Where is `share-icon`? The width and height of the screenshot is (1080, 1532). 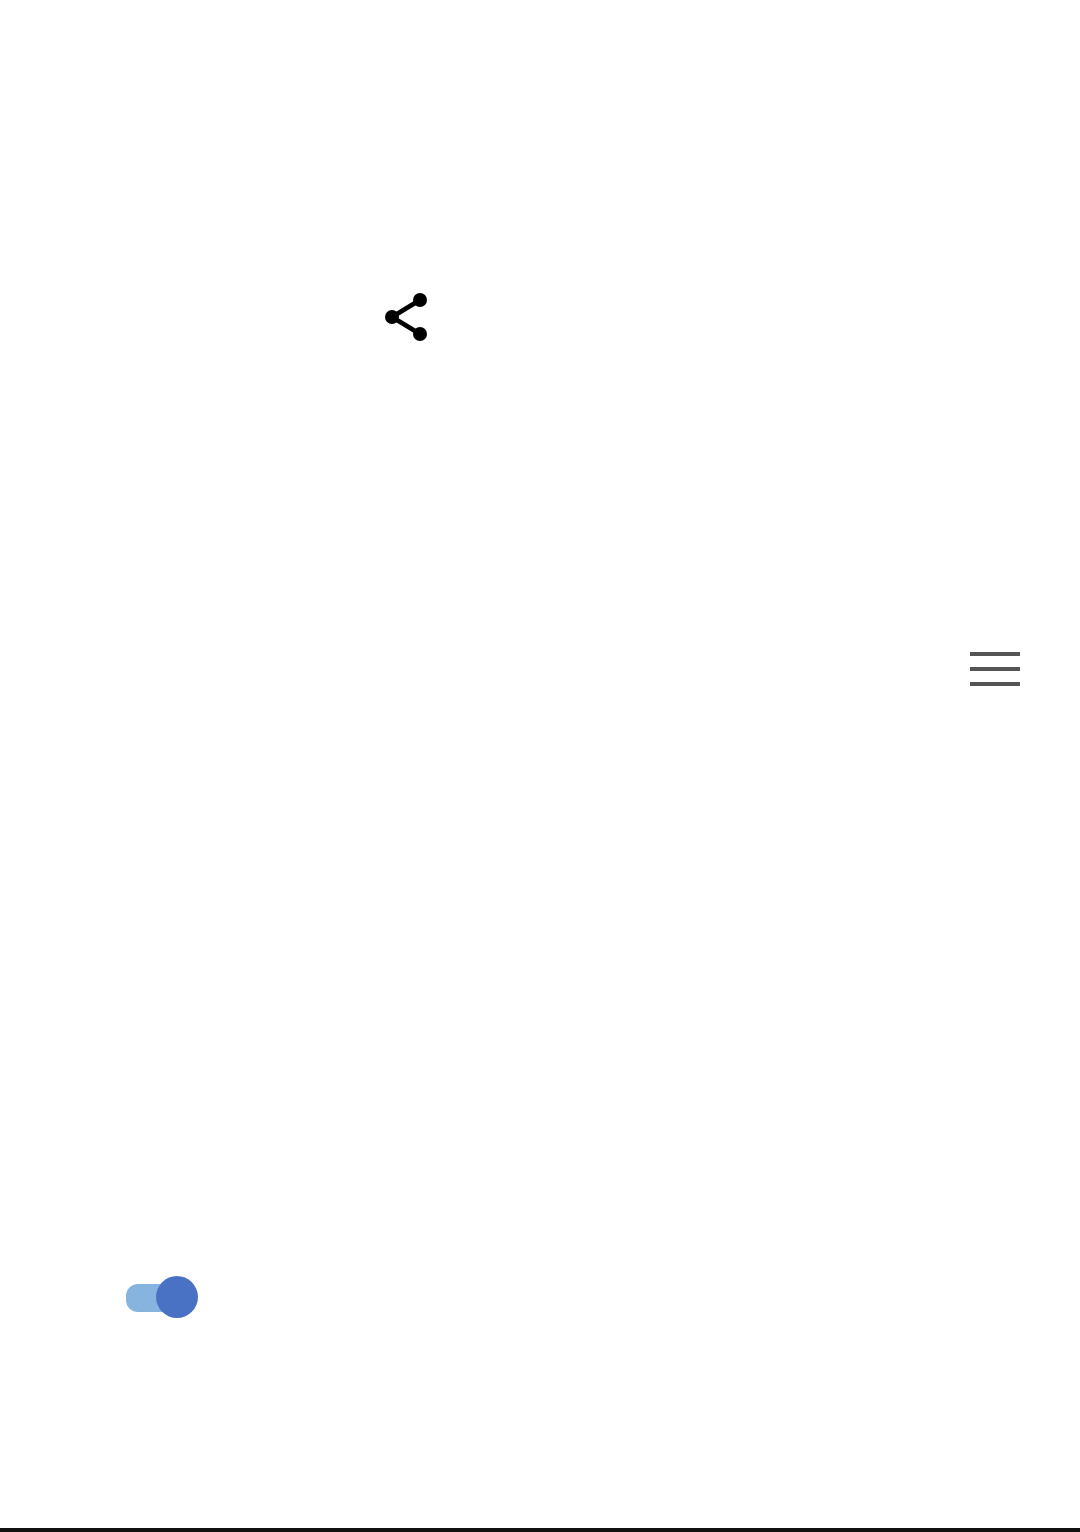 share-icon is located at coordinates (406, 317).